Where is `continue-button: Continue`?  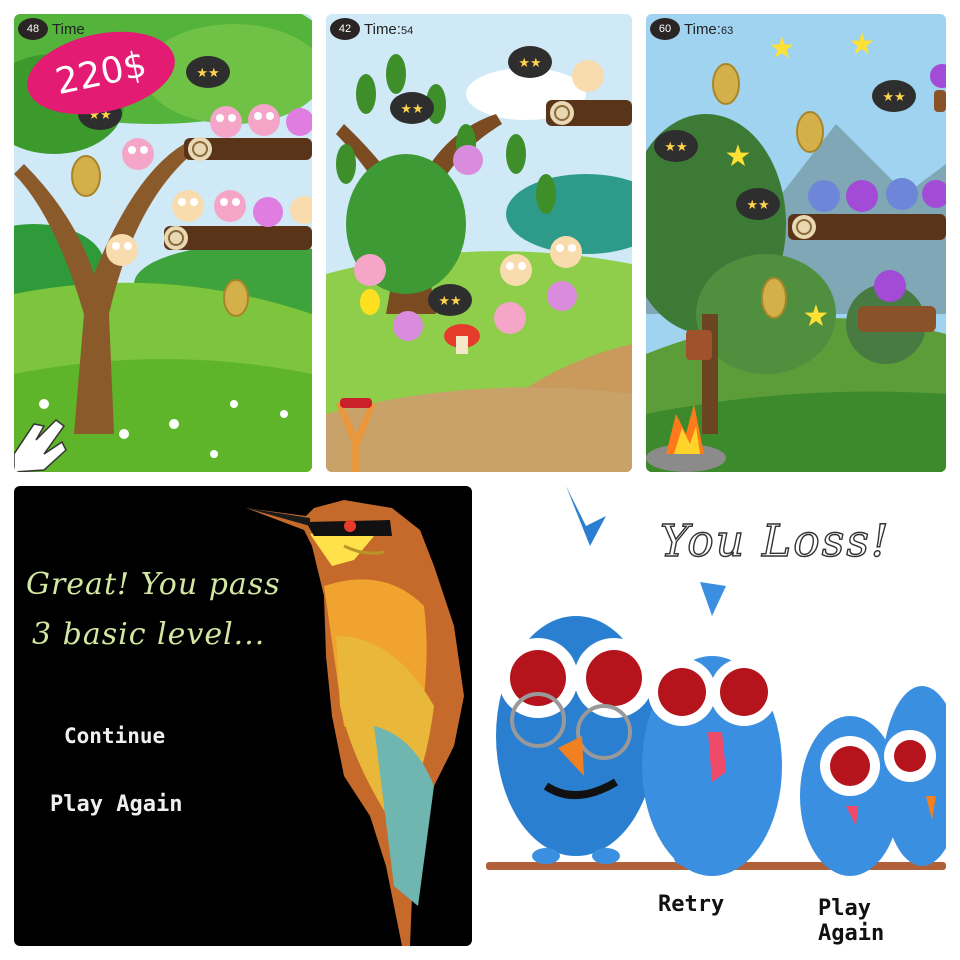 continue-button: Continue is located at coordinates (114, 736).